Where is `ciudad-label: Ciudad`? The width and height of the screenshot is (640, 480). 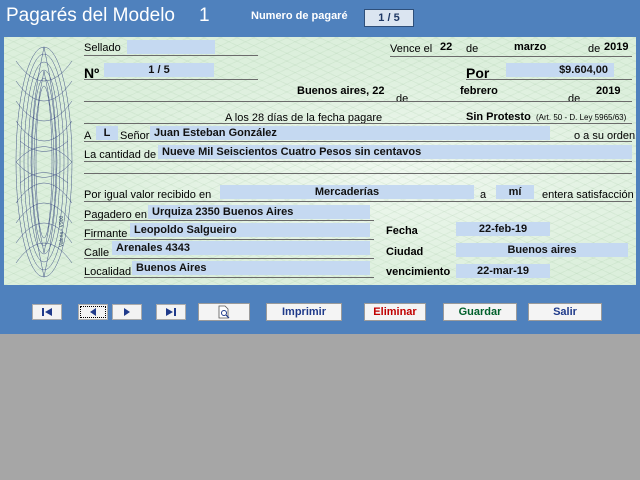 ciudad-label: Ciudad is located at coordinates (405, 252).